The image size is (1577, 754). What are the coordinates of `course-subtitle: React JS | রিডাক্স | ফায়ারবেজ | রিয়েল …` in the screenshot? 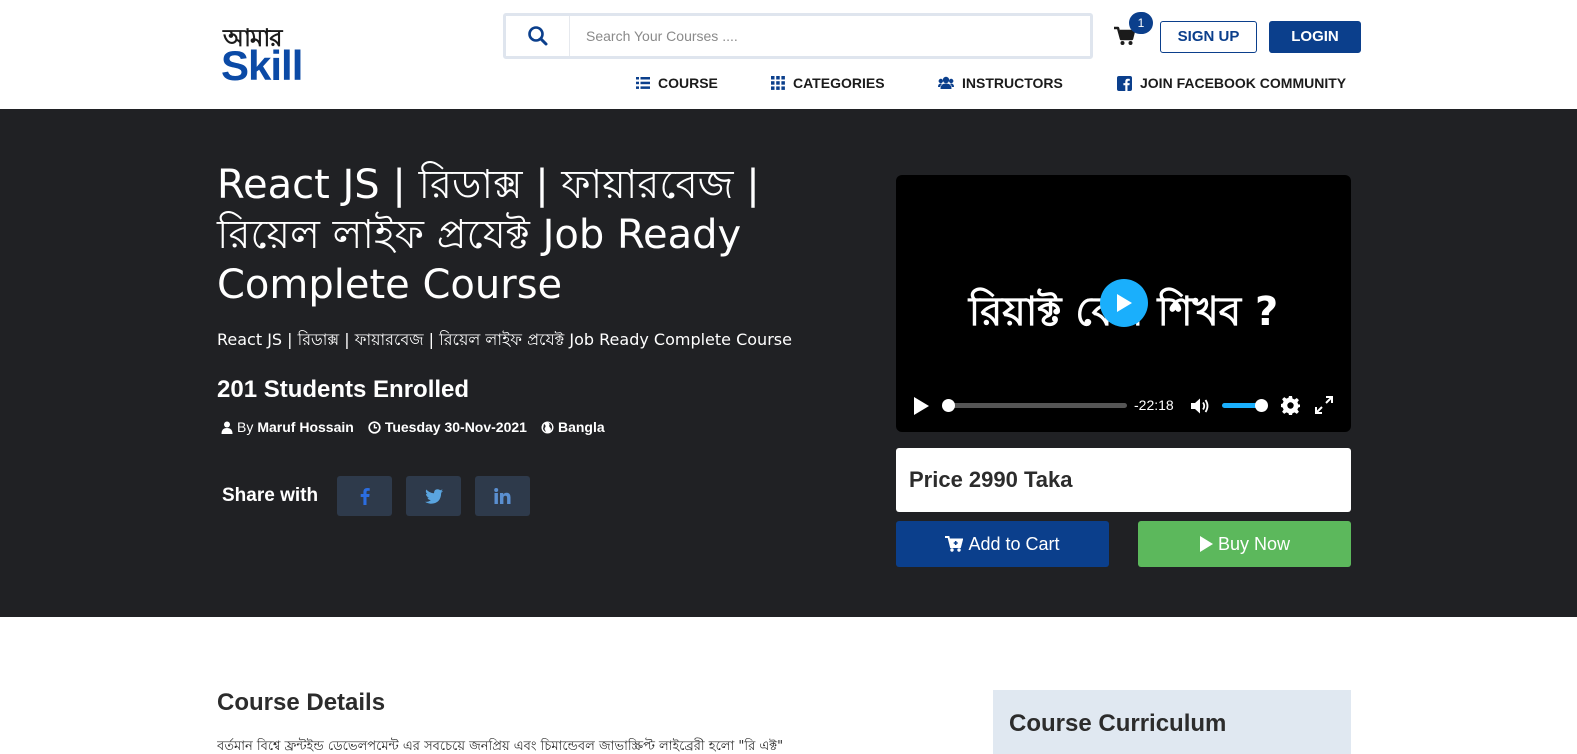 It's located at (504, 339).